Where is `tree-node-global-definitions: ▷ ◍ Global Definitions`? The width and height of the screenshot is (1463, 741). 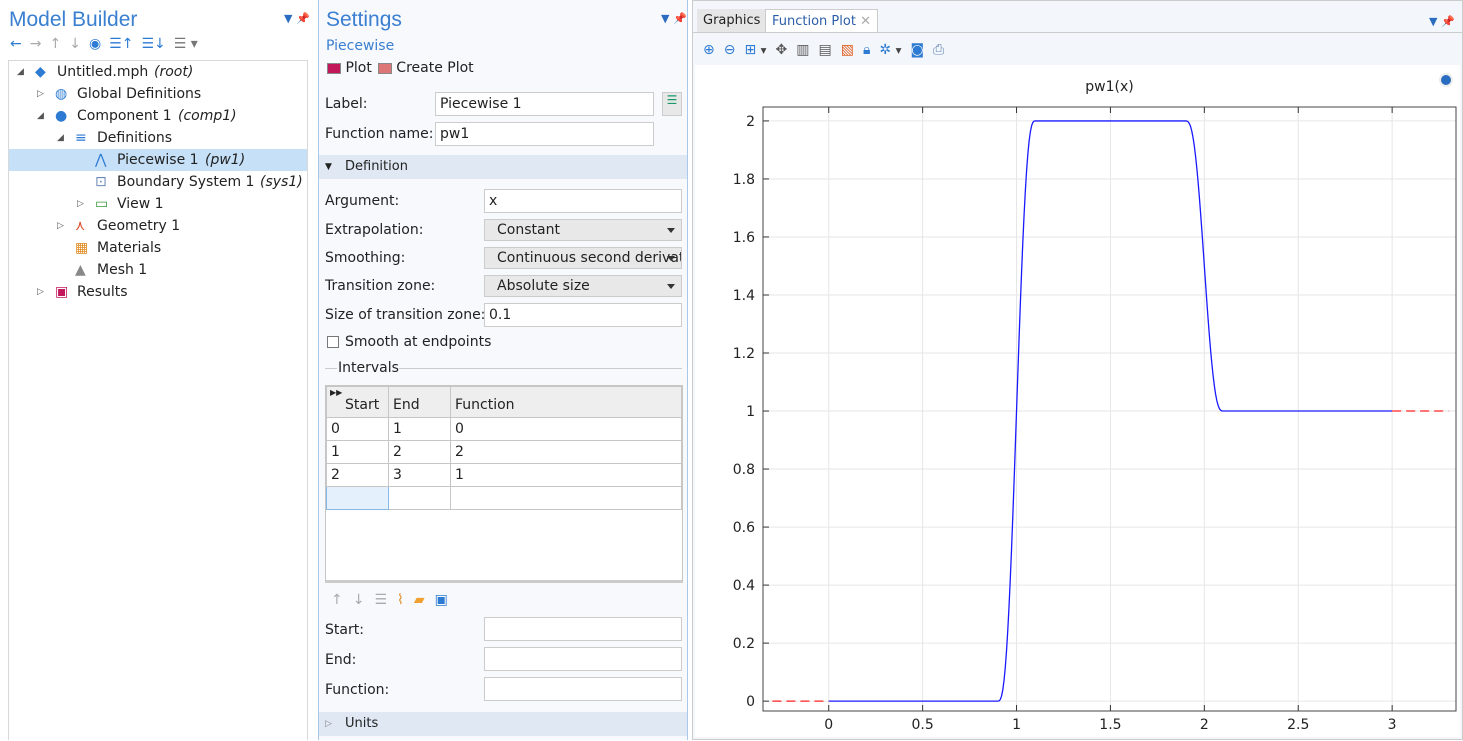
tree-node-global-definitions: ▷ ◍ Global Definitions is located at coordinates (158, 94).